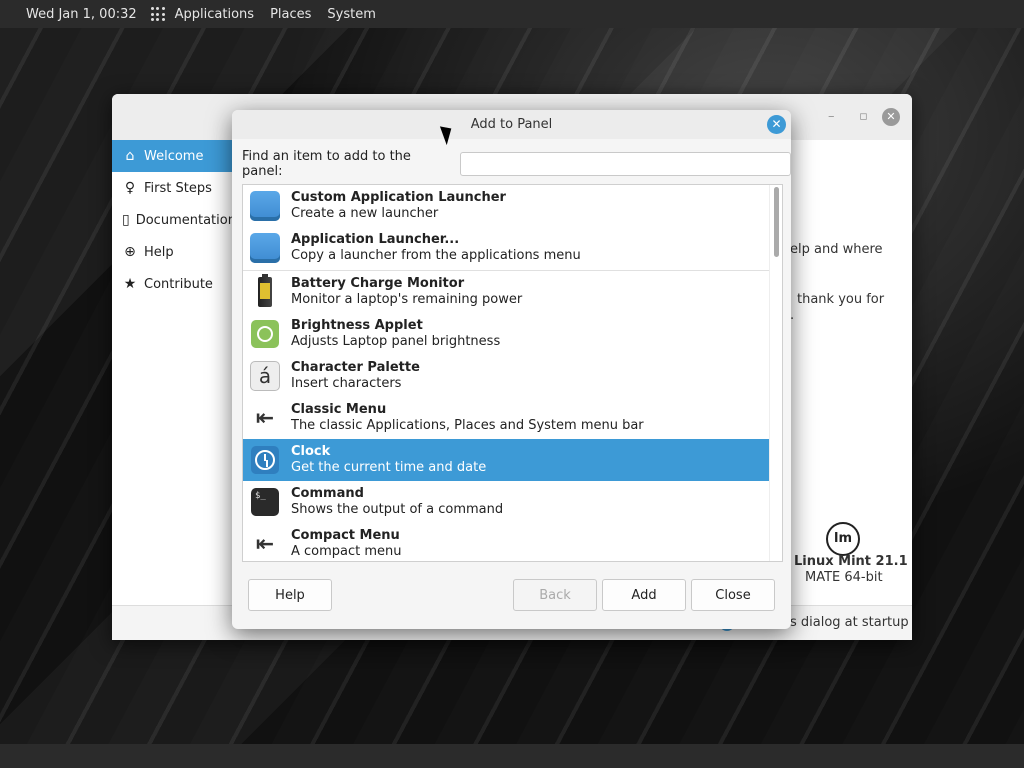  I want to click on sidebar-item-welcome: ⌂ Welcome, so click(172, 156).